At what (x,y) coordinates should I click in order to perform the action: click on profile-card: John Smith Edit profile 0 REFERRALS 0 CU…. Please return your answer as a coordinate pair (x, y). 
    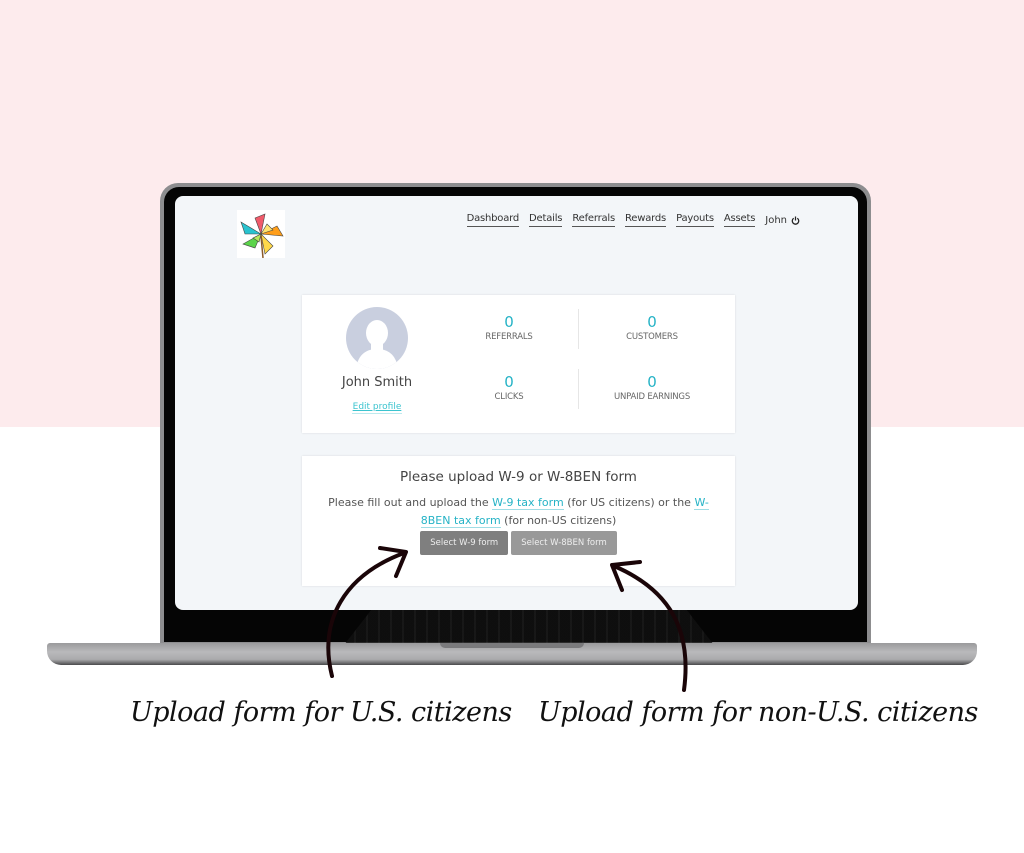
    Looking at the image, I should click on (518, 364).